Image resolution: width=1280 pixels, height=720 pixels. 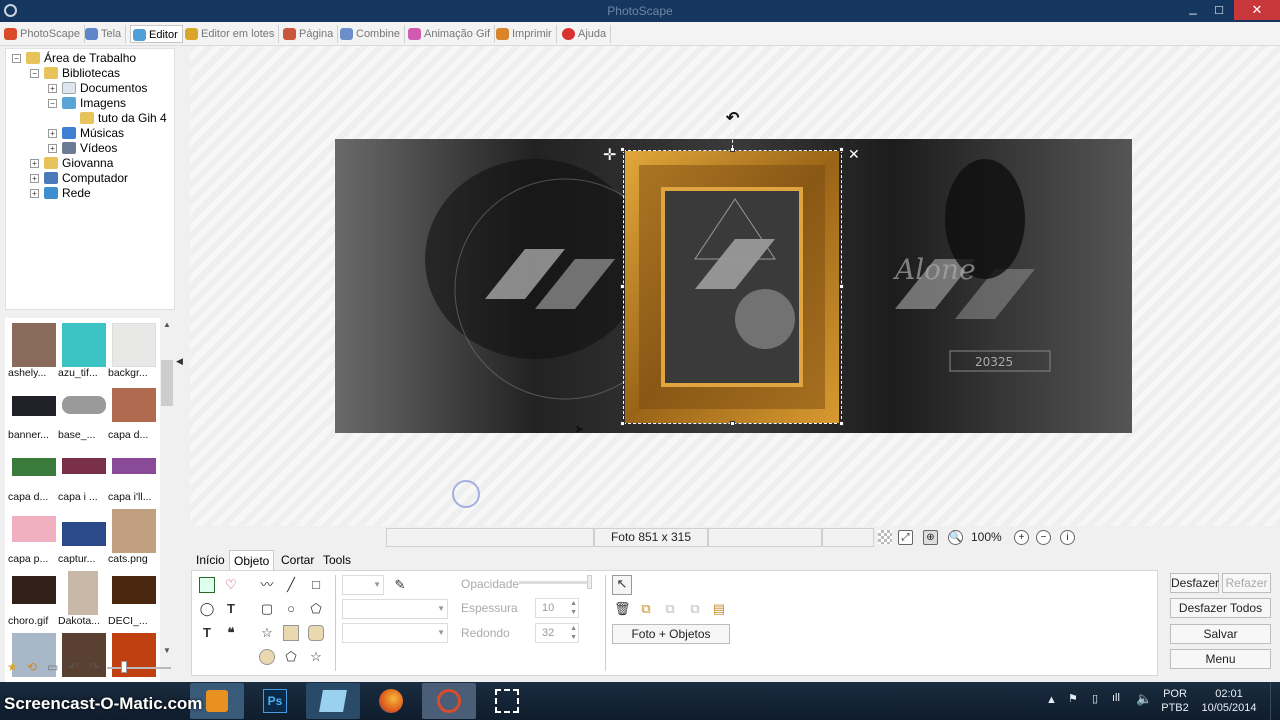 I want to click on maximize-button: □, so click(x=1219, y=10).